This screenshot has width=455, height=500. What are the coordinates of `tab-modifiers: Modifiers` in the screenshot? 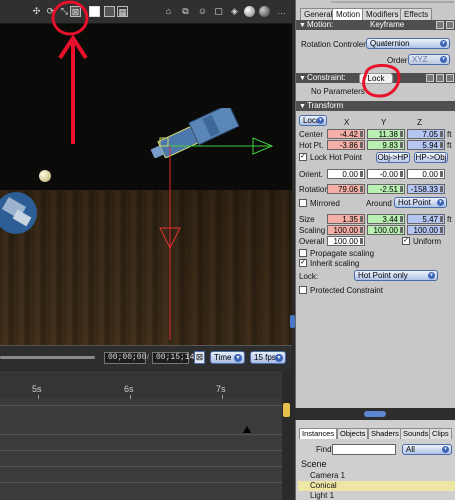 It's located at (382, 14).